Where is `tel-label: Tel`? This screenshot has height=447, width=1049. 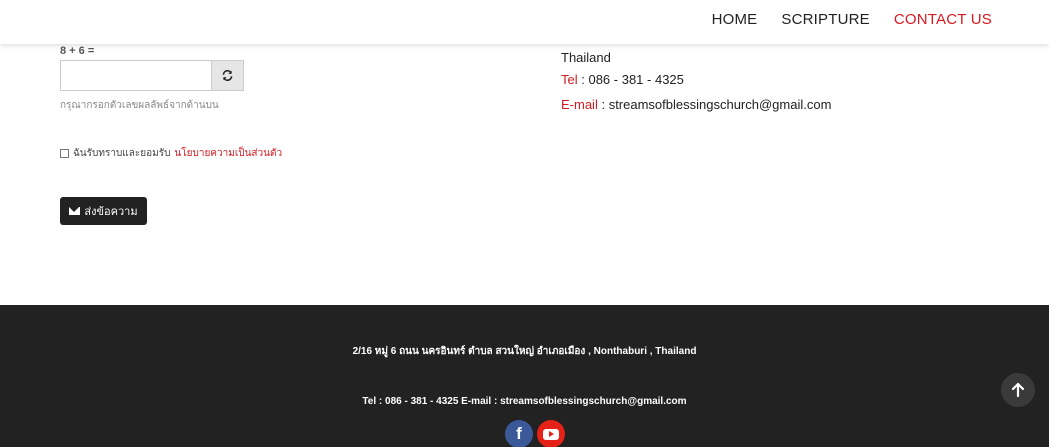
tel-label: Tel is located at coordinates (569, 79).